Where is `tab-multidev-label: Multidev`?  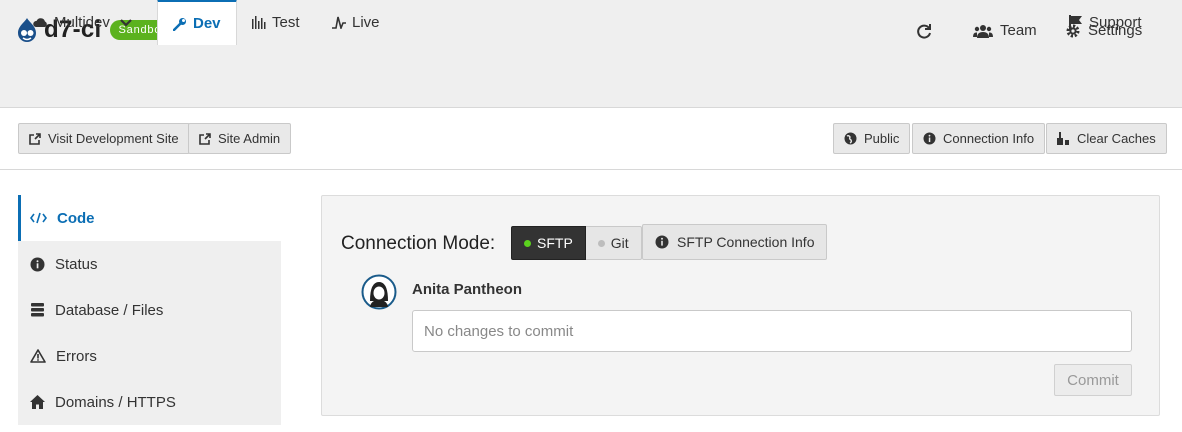
tab-multidev-label: Multidev is located at coordinates (82, 22).